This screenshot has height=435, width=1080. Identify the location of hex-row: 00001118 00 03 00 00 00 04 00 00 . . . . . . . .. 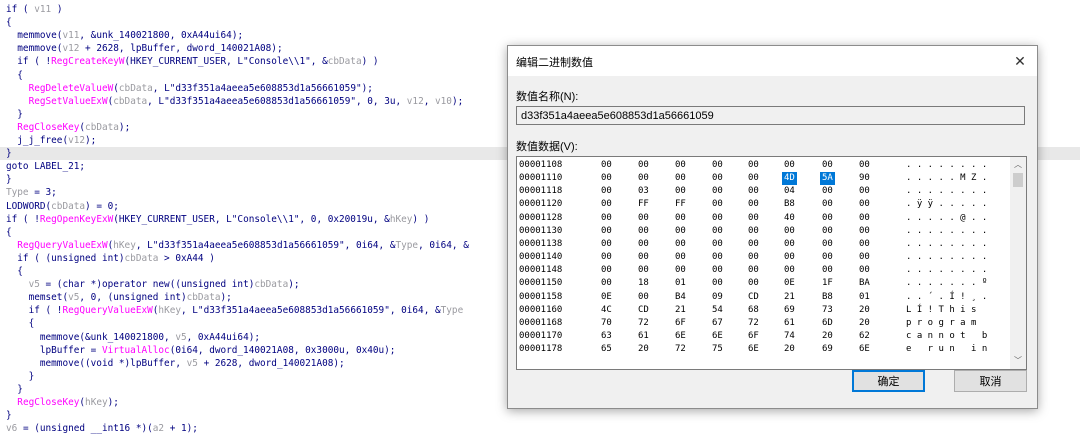
(763, 191).